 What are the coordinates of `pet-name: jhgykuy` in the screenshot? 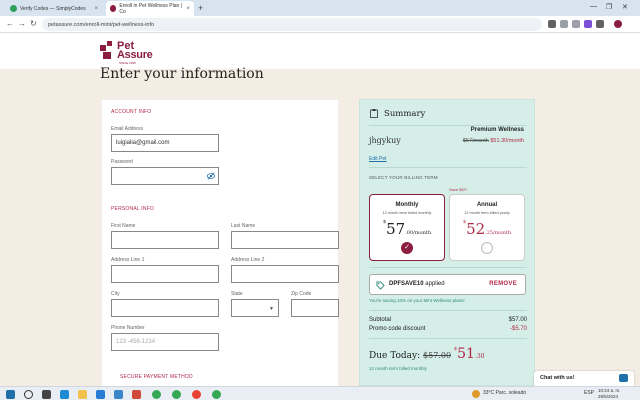 It's located at (385, 140).